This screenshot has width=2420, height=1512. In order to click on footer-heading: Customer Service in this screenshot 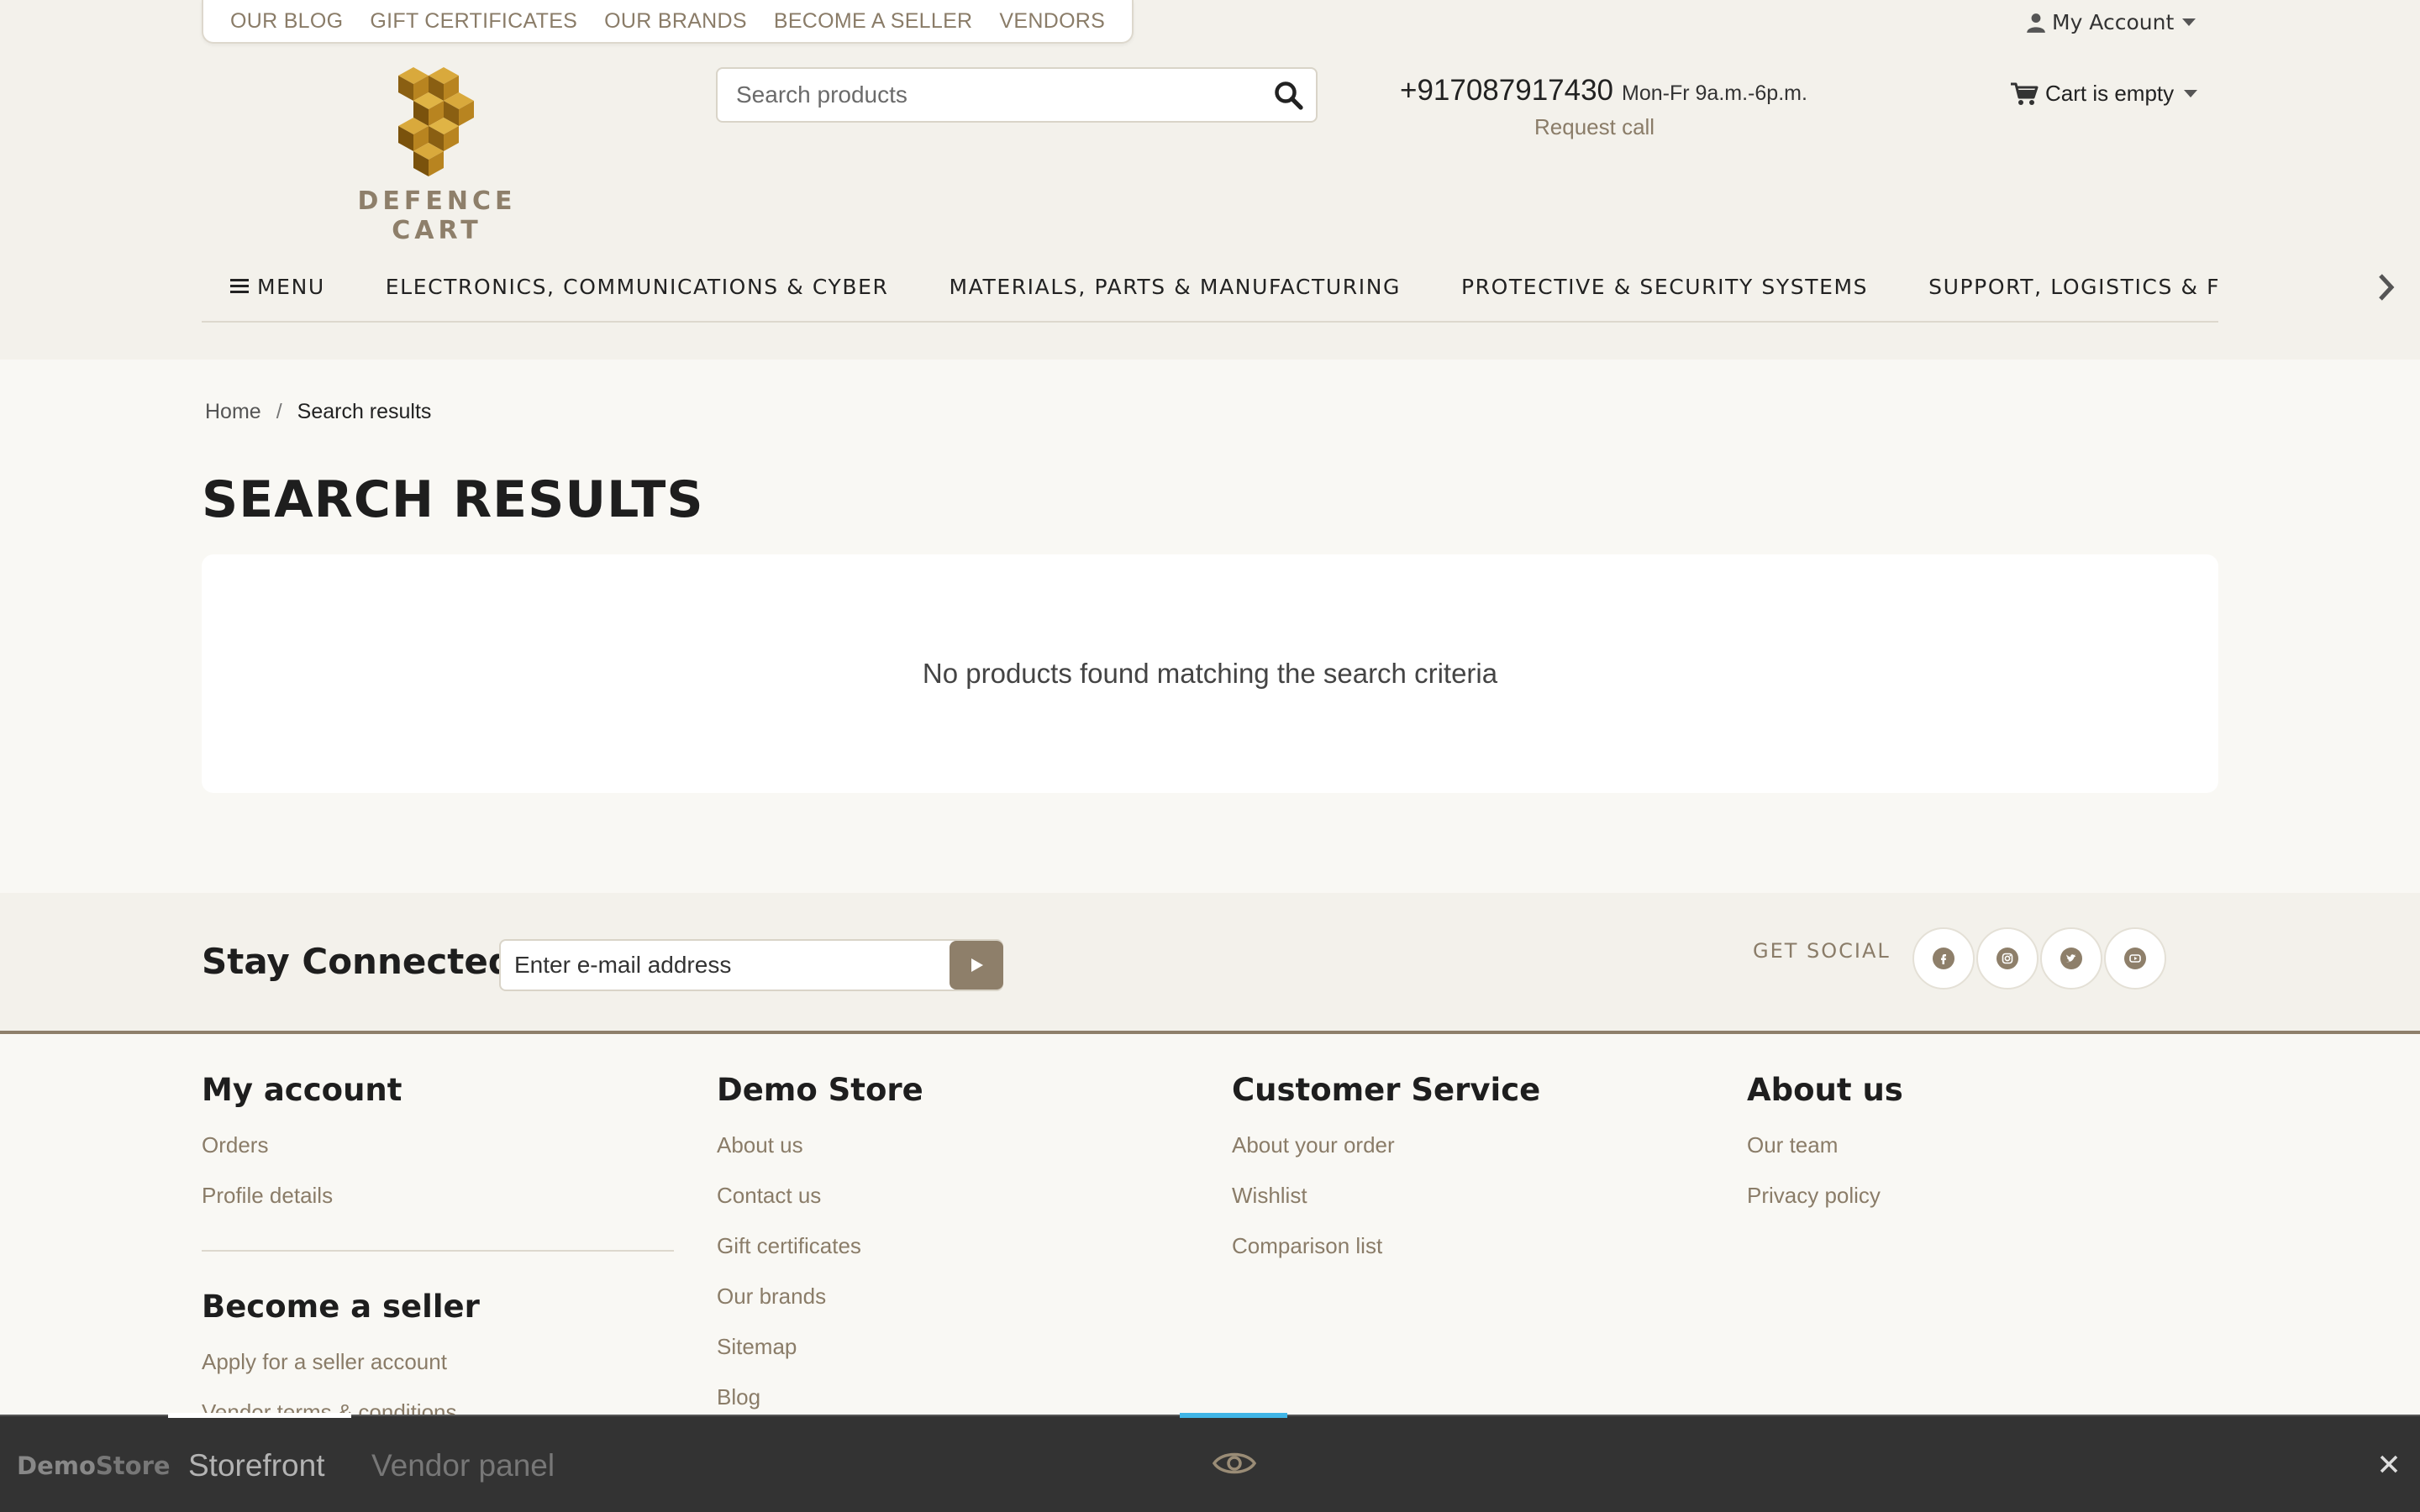, I will do `click(1386, 1090)`.